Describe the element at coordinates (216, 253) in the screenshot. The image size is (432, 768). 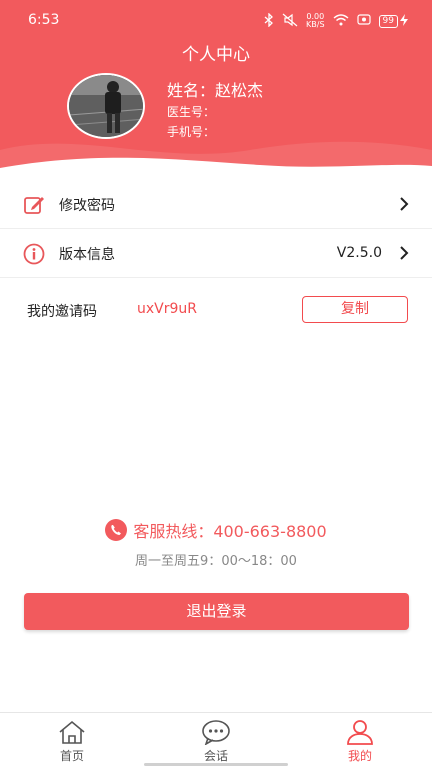
I see `version-info-item: 版本信息 V2.5.0` at that location.